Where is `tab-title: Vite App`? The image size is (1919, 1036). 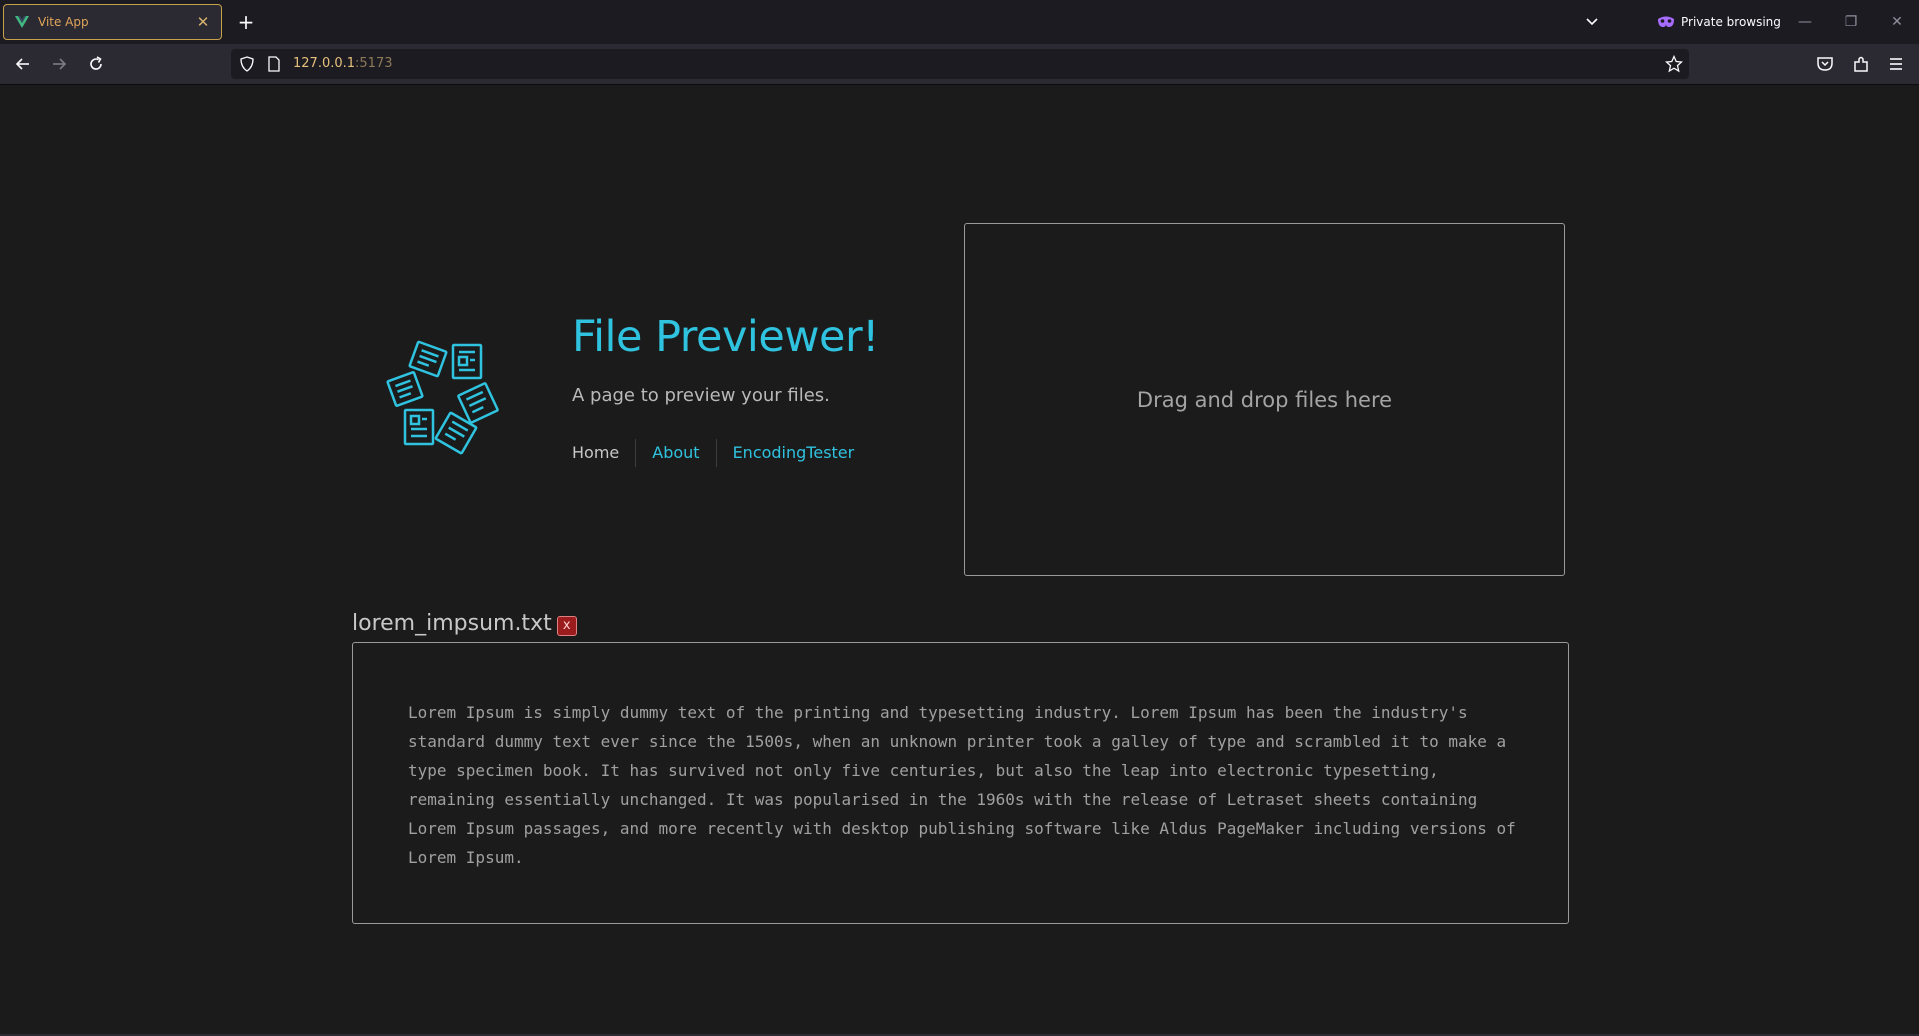
tab-title: Vite App is located at coordinates (63, 22).